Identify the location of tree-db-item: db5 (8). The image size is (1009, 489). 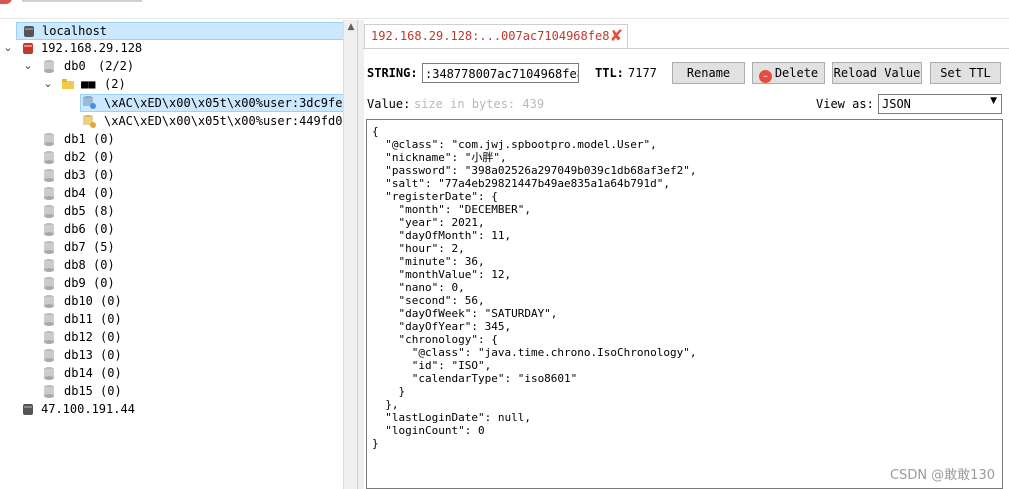
(170, 211).